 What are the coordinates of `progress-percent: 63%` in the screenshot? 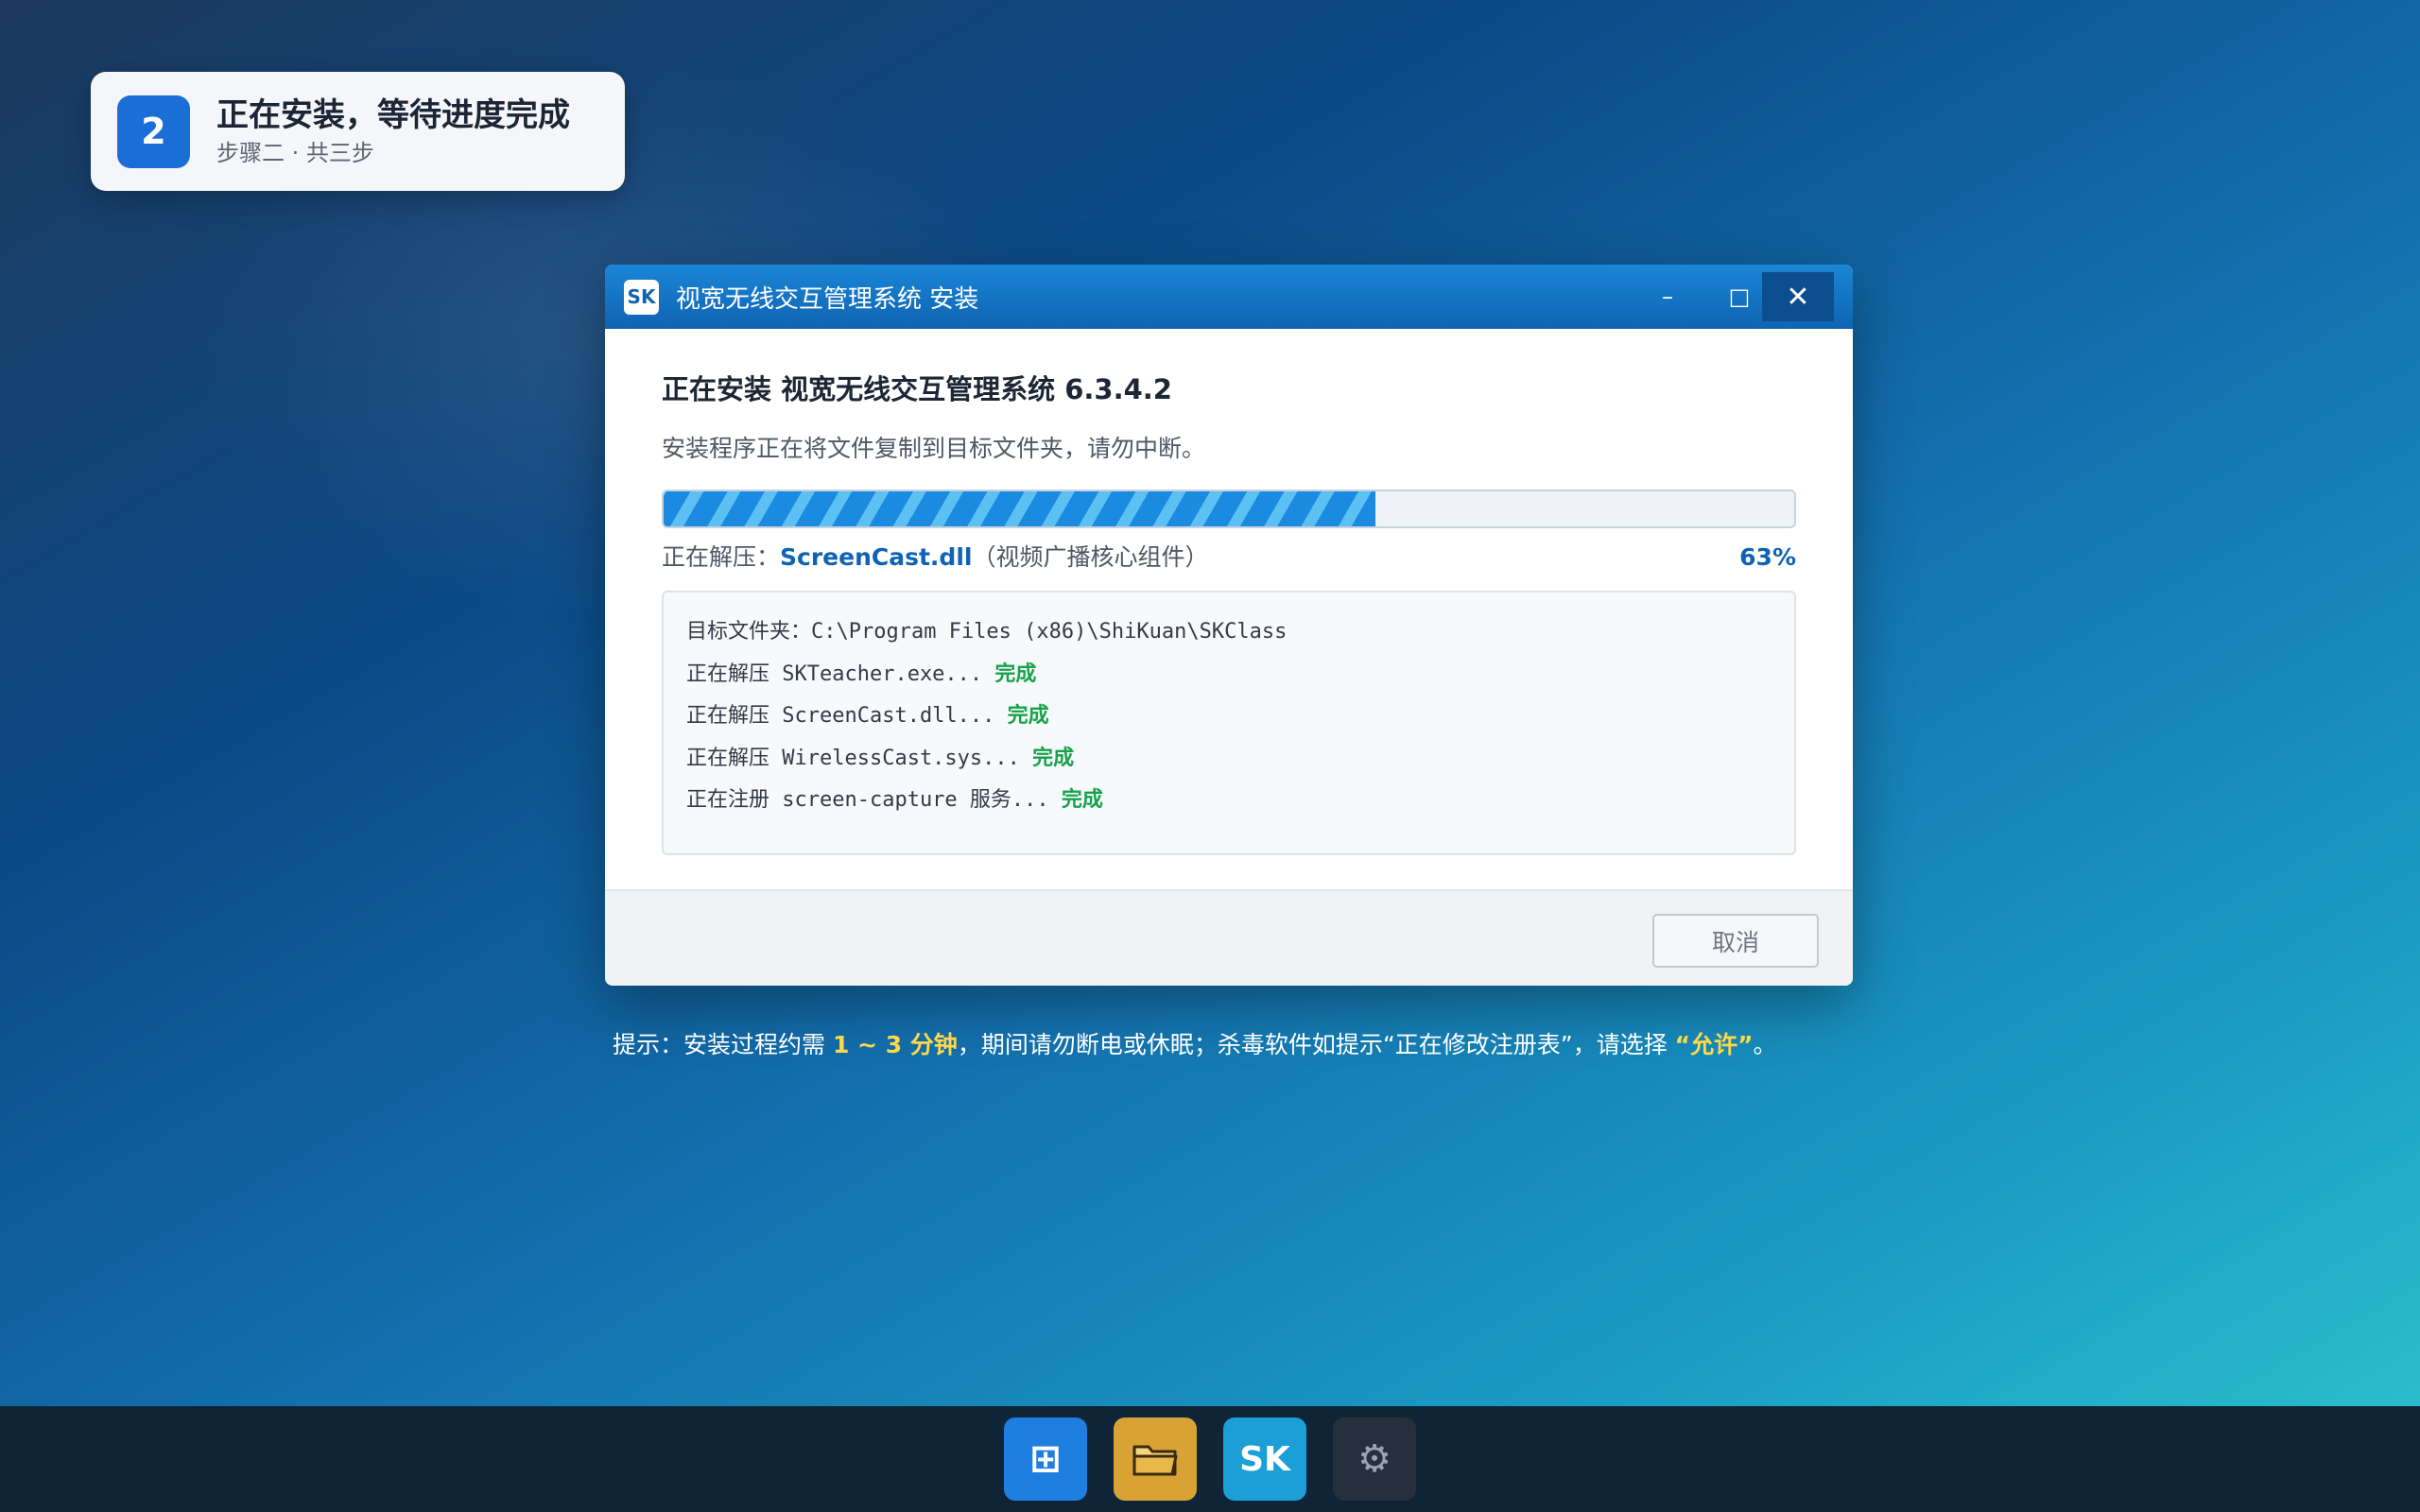 It's located at (1767, 557).